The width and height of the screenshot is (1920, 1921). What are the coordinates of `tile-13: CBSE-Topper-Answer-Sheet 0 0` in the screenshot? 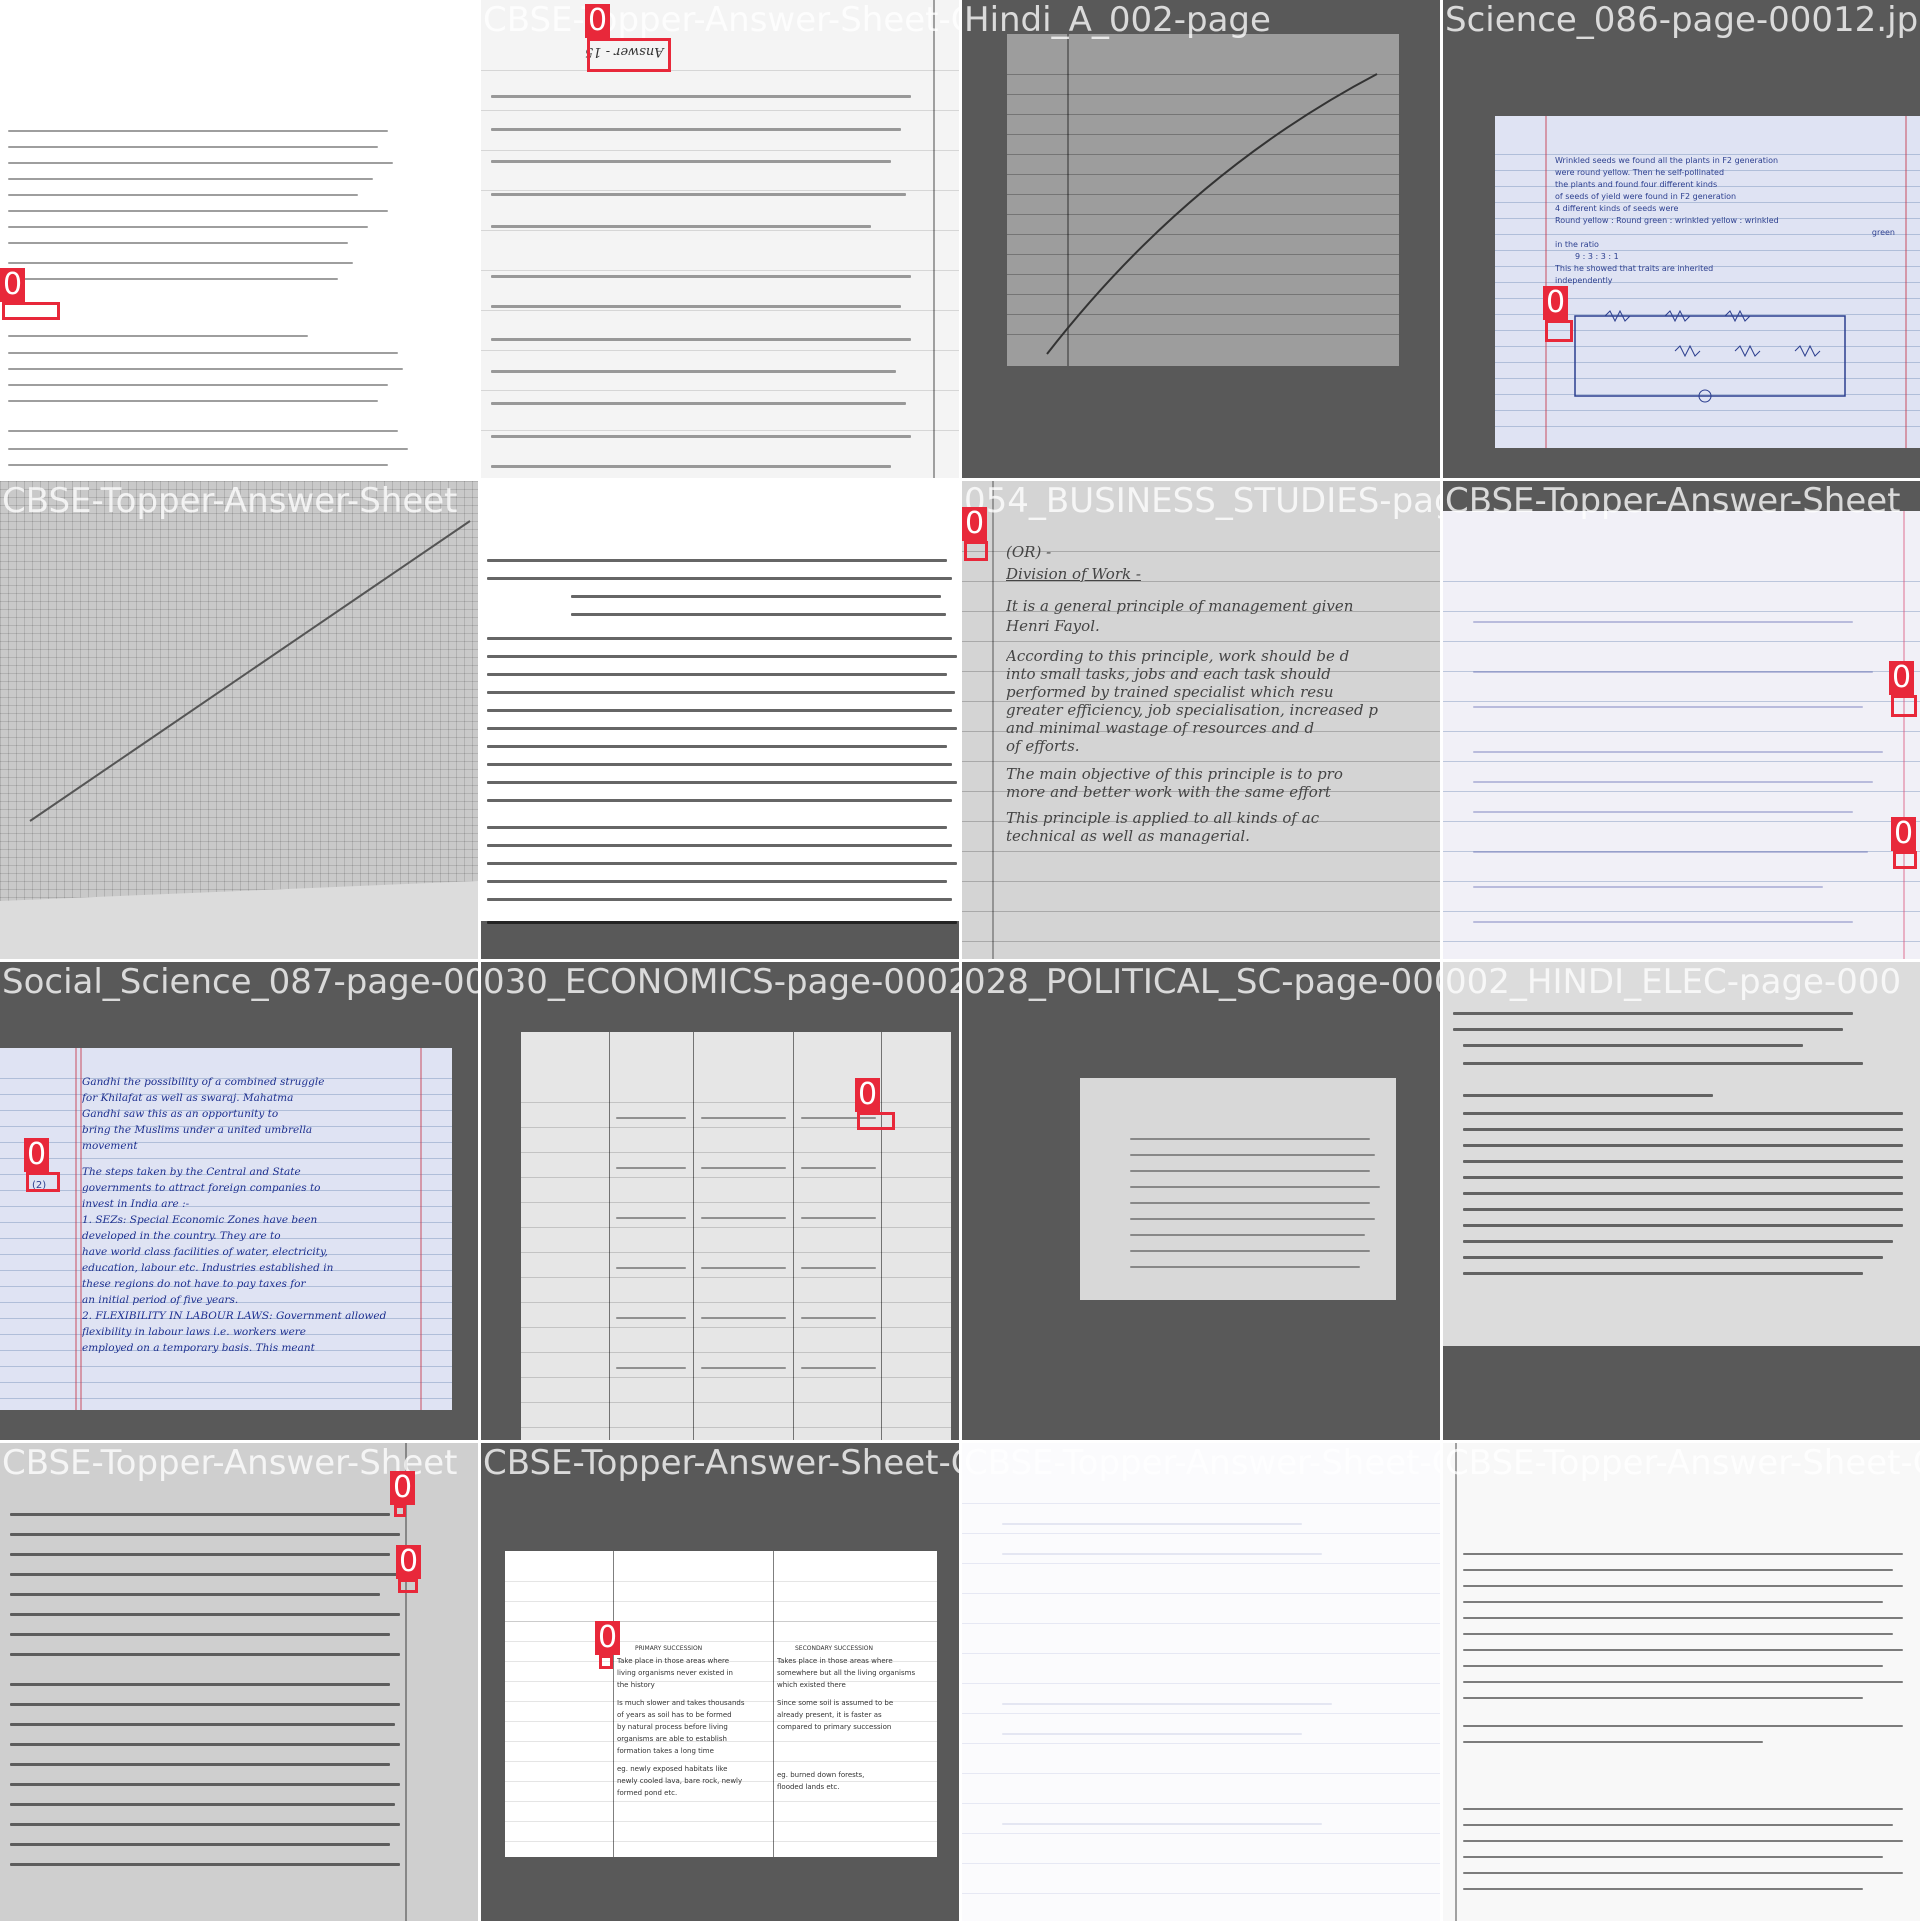 It's located at (239, 1682).